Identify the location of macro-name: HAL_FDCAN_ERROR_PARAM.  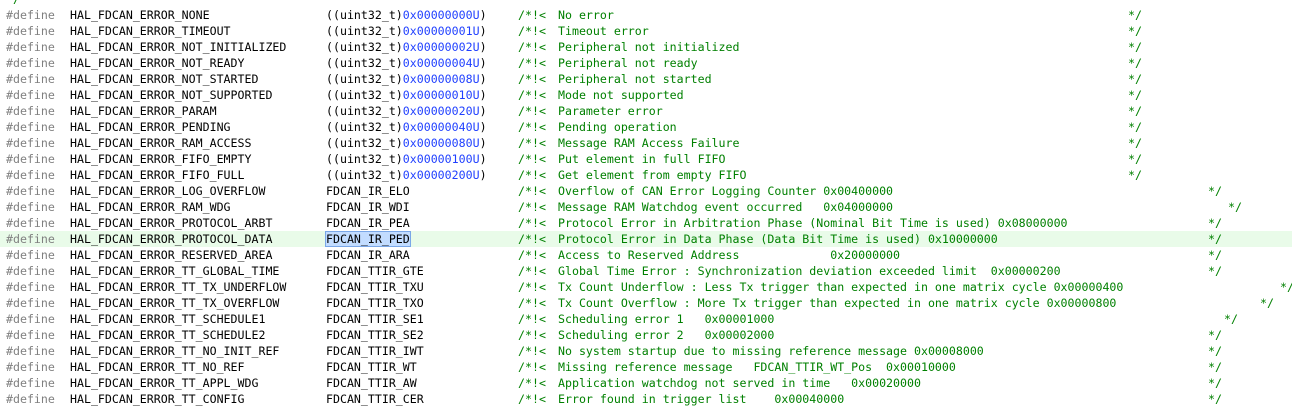
(143, 111).